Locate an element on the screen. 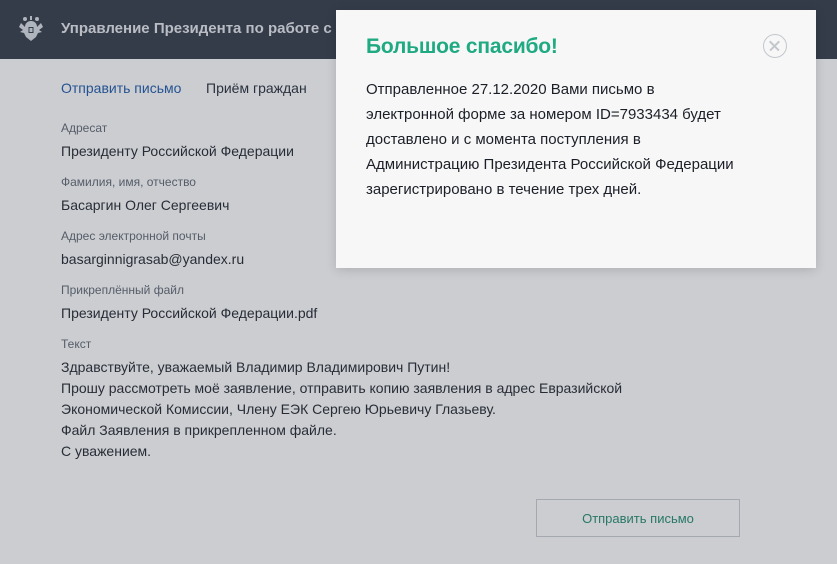 Image resolution: width=837 pixels, height=564 pixels. modal-message-line: Отправленное 27.12.2020 Вами письмо в is located at coordinates (510, 89).